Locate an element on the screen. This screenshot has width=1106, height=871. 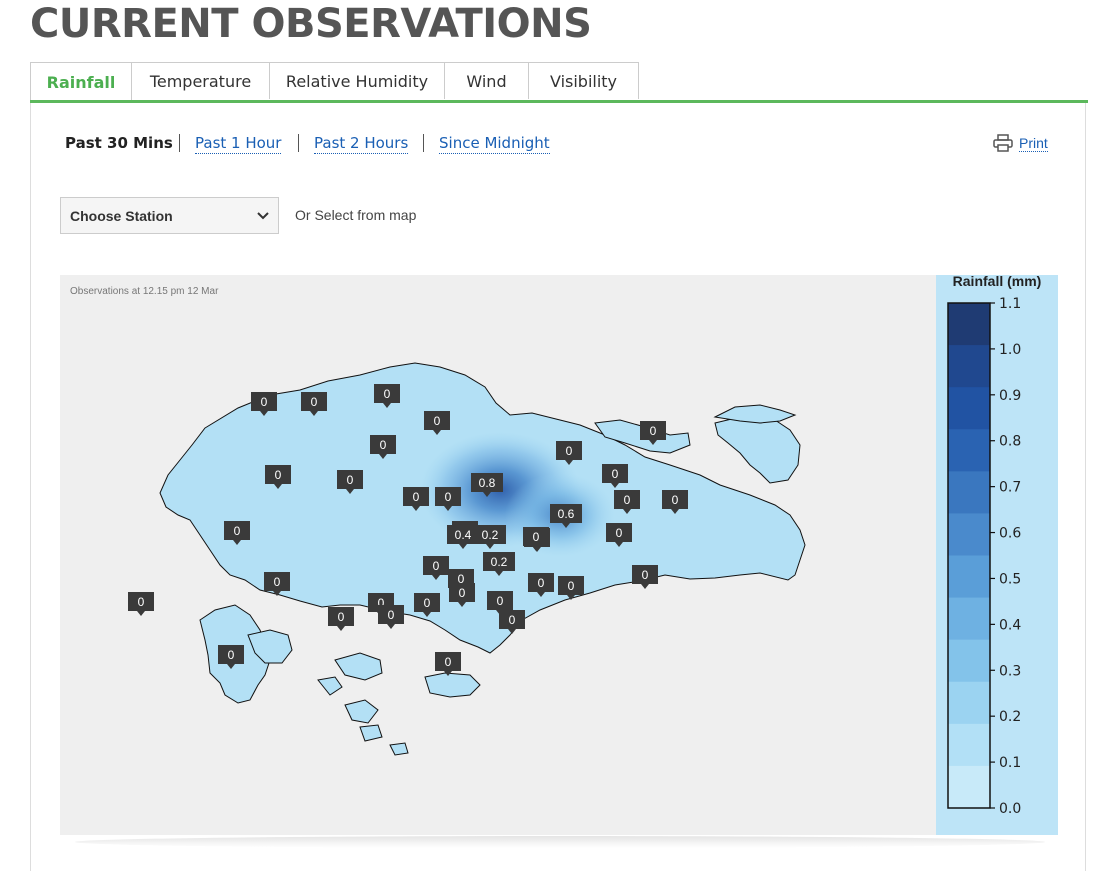
station-select: Choose Station is located at coordinates (169, 215).